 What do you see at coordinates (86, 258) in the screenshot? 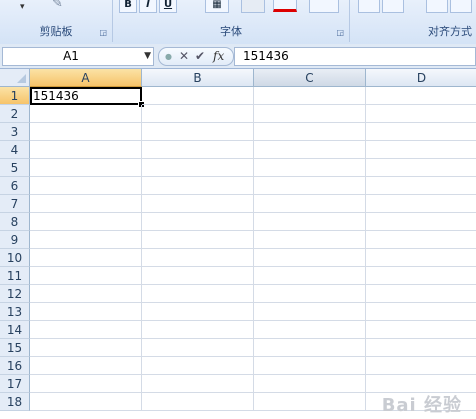
I see `cell-a10` at bounding box center [86, 258].